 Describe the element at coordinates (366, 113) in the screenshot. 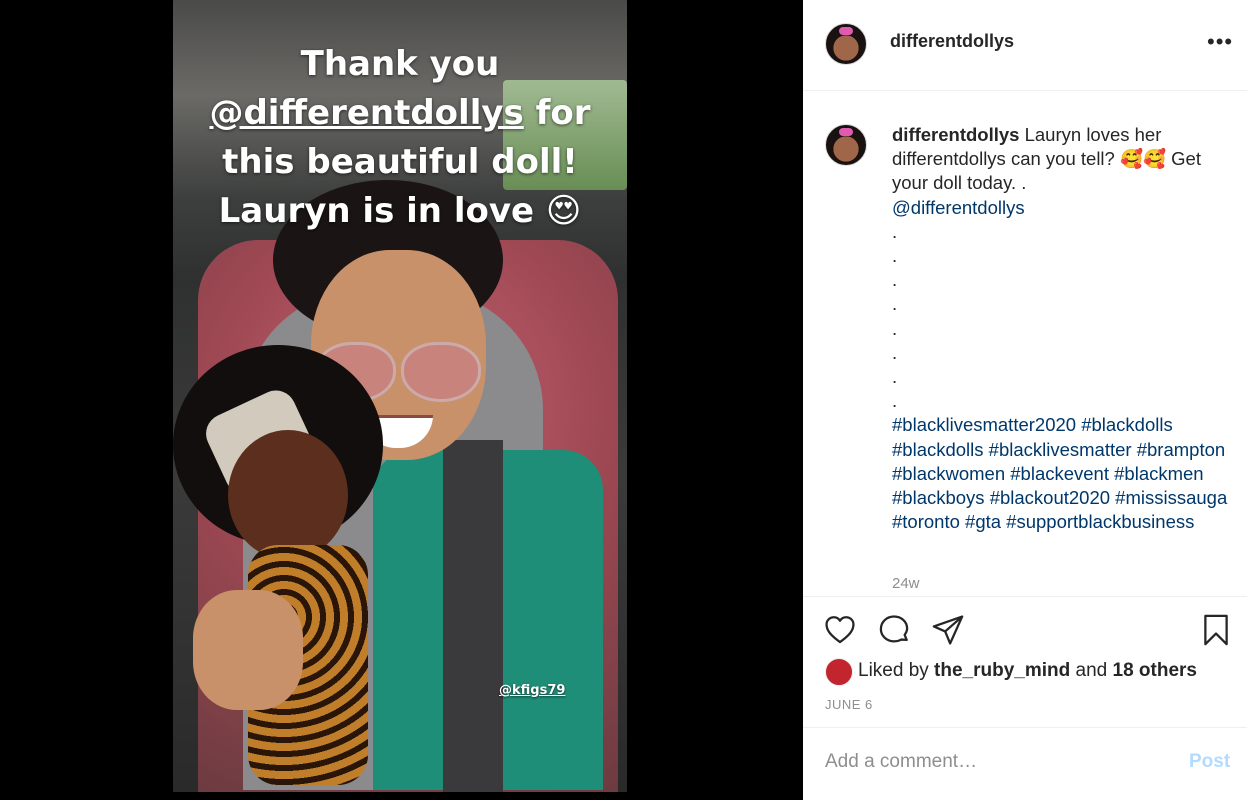

I see `story-mention: @differentdollys` at that location.